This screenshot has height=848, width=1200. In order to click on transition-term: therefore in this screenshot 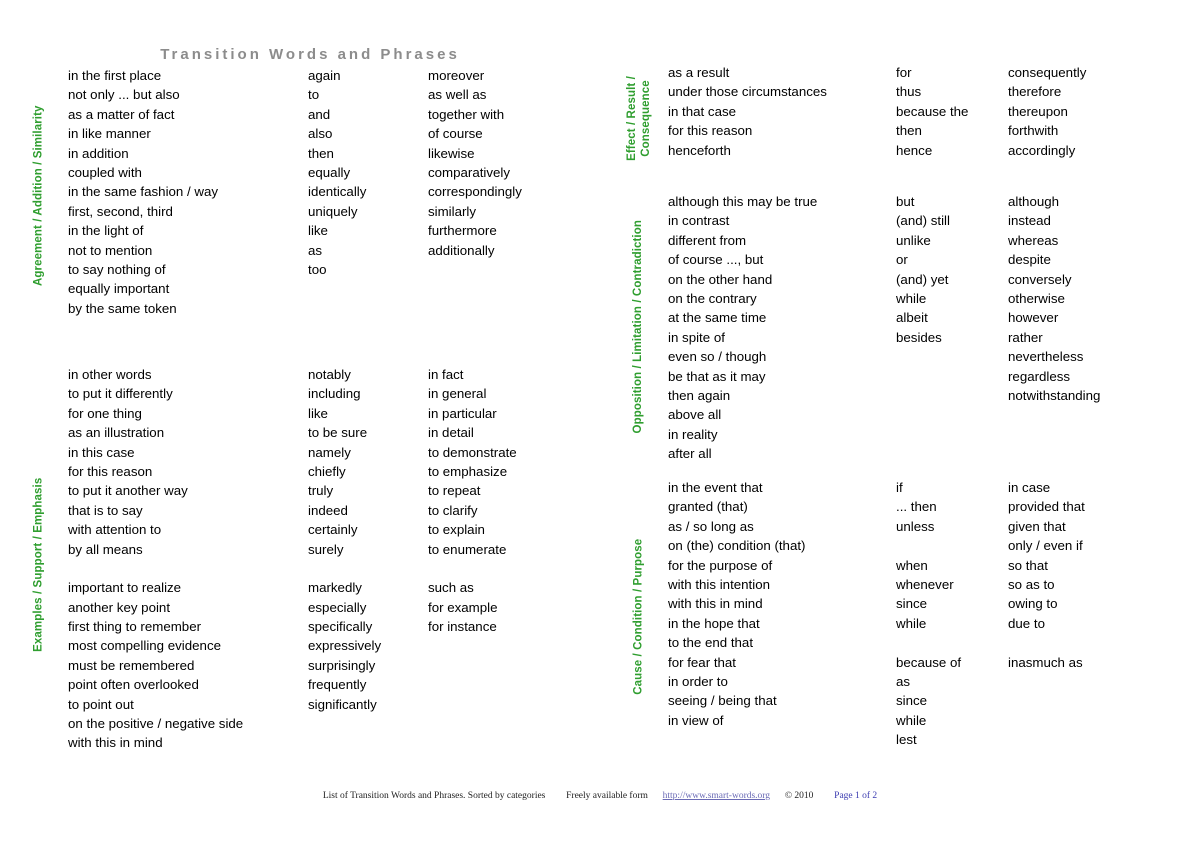, I will do `click(1035, 92)`.